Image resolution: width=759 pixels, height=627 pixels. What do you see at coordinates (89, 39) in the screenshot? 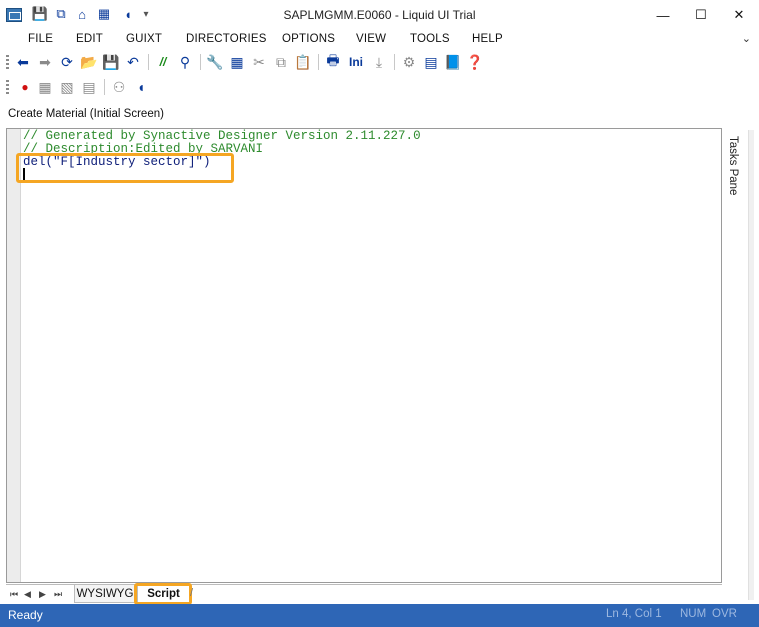
I see `menu-edit: EDIT` at bounding box center [89, 39].